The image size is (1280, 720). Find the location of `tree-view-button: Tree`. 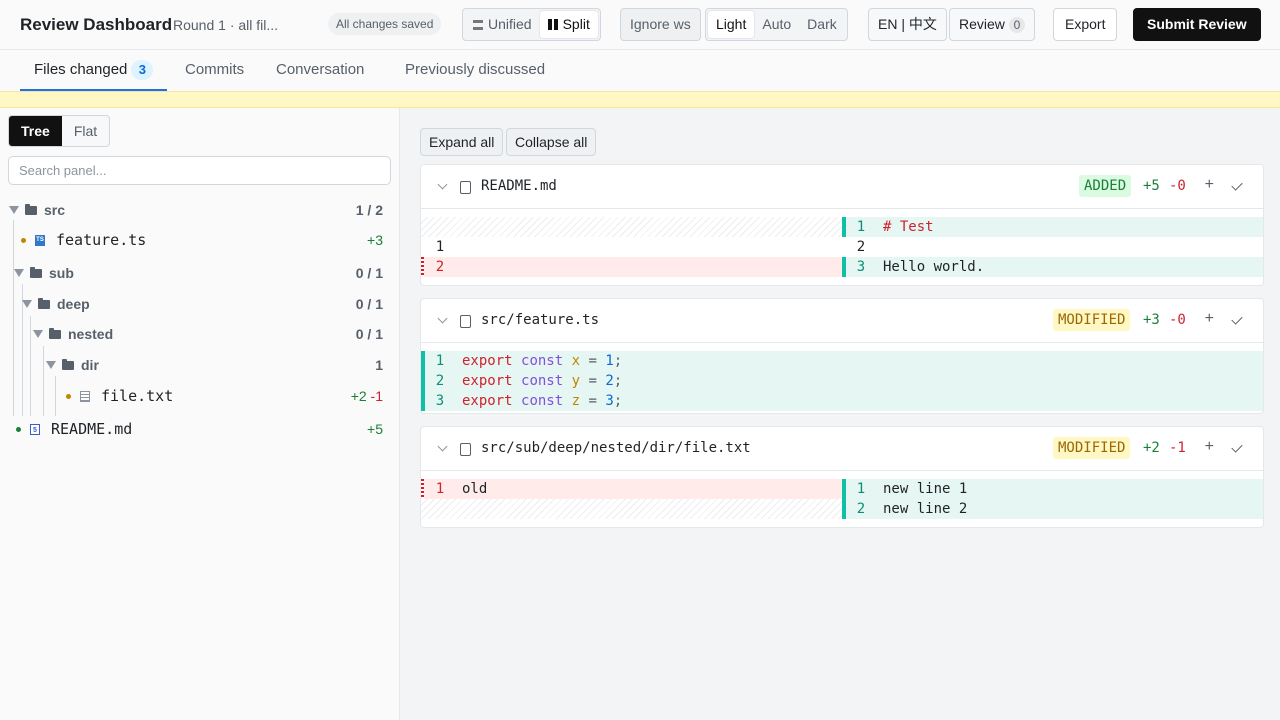

tree-view-button: Tree is located at coordinates (35, 131).